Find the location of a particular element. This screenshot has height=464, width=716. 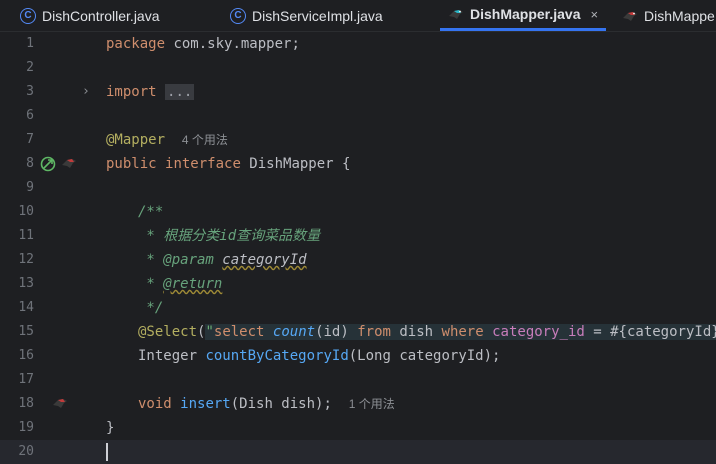

code-line: 8 public interface DishMapper { is located at coordinates (358, 164).